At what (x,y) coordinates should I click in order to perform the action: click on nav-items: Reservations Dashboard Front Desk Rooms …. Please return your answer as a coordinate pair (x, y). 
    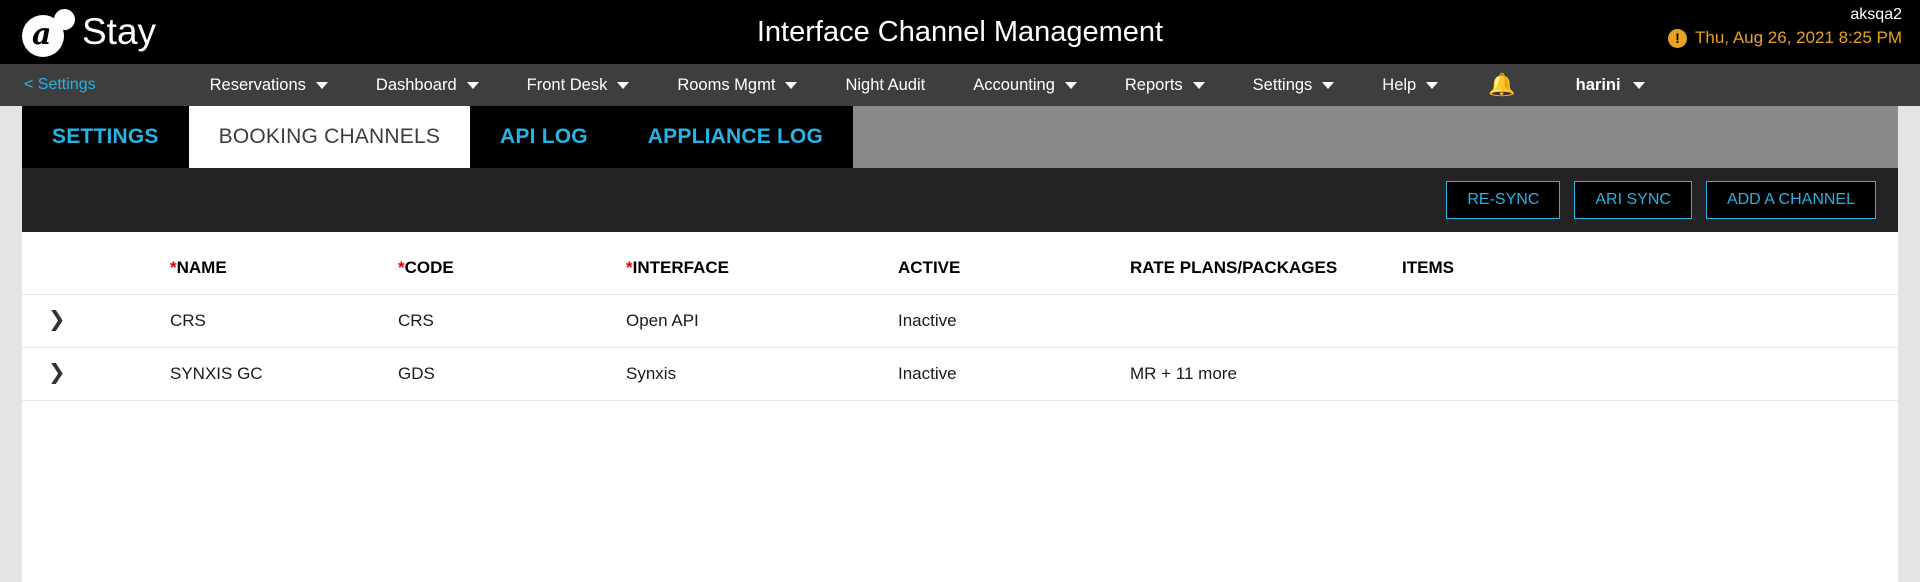
    Looking at the image, I should click on (915, 85).